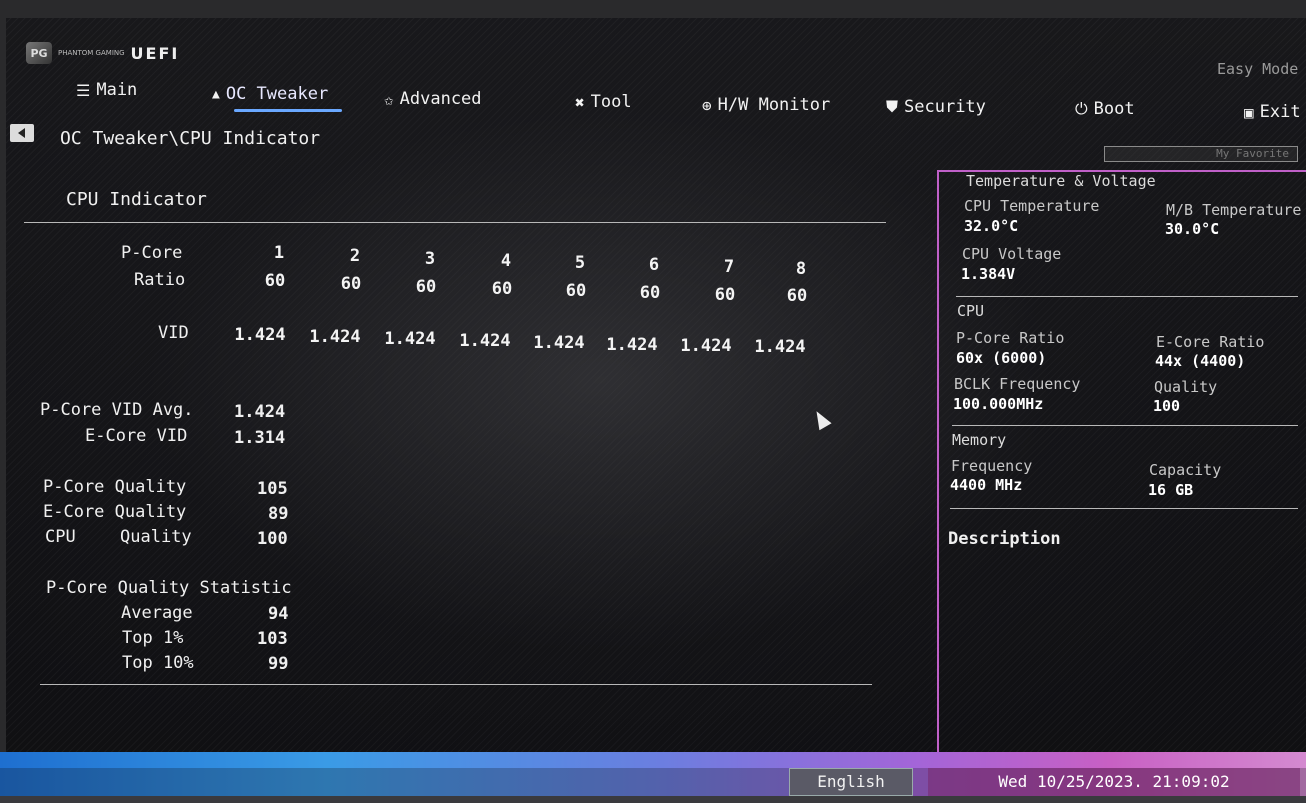 The height and width of the screenshot is (803, 1306). What do you see at coordinates (1201, 154) in the screenshot?
I see `my-favorite-button: My Favorite` at bounding box center [1201, 154].